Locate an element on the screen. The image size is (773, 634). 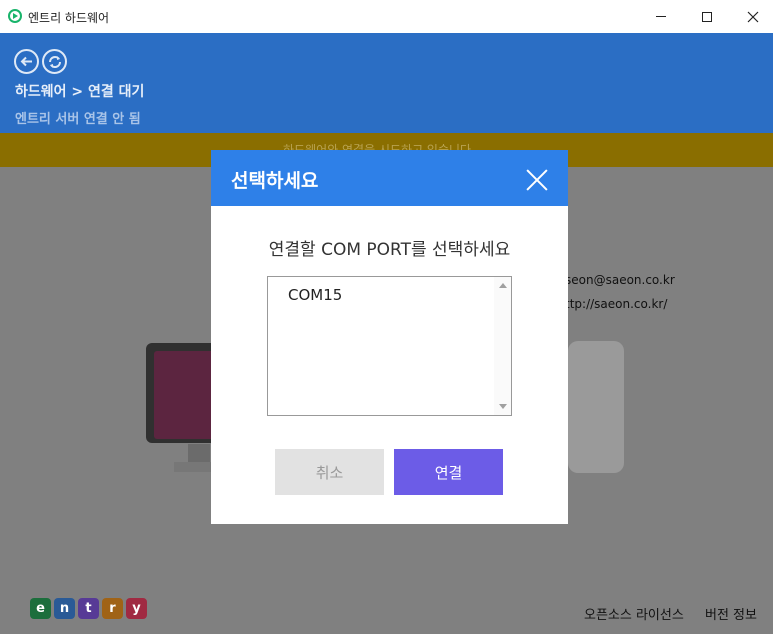
connect-button: 연결 is located at coordinates (448, 472).